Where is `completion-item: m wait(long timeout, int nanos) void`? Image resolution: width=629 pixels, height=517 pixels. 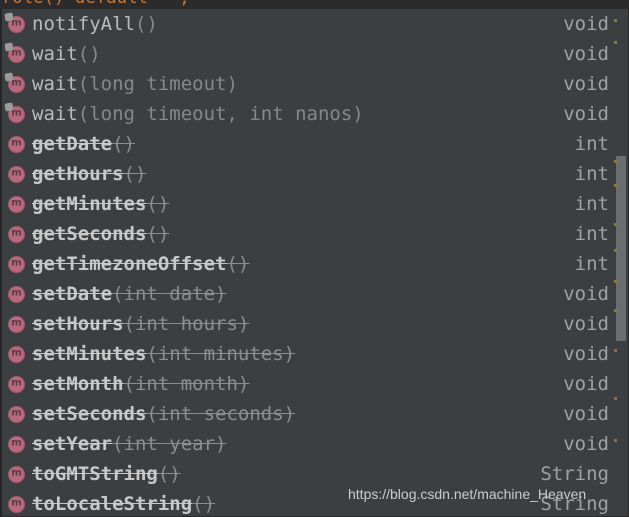
completion-item: m wait(long timeout, int nanos) void is located at coordinates (308, 114).